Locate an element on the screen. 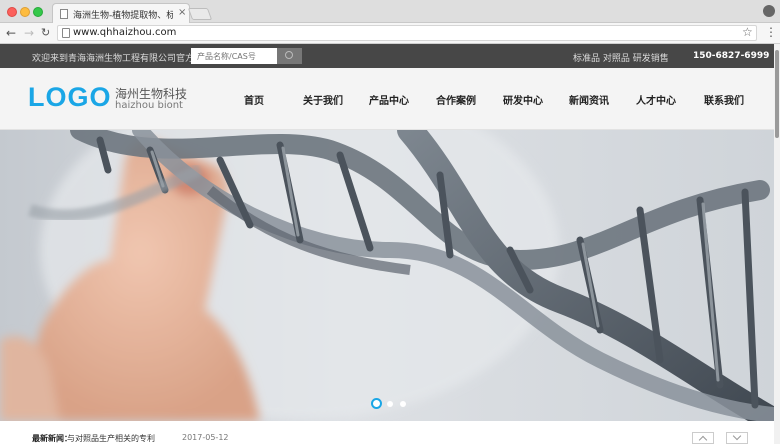  top-links: 标准品 对照品 研发销售 is located at coordinates (621, 57).